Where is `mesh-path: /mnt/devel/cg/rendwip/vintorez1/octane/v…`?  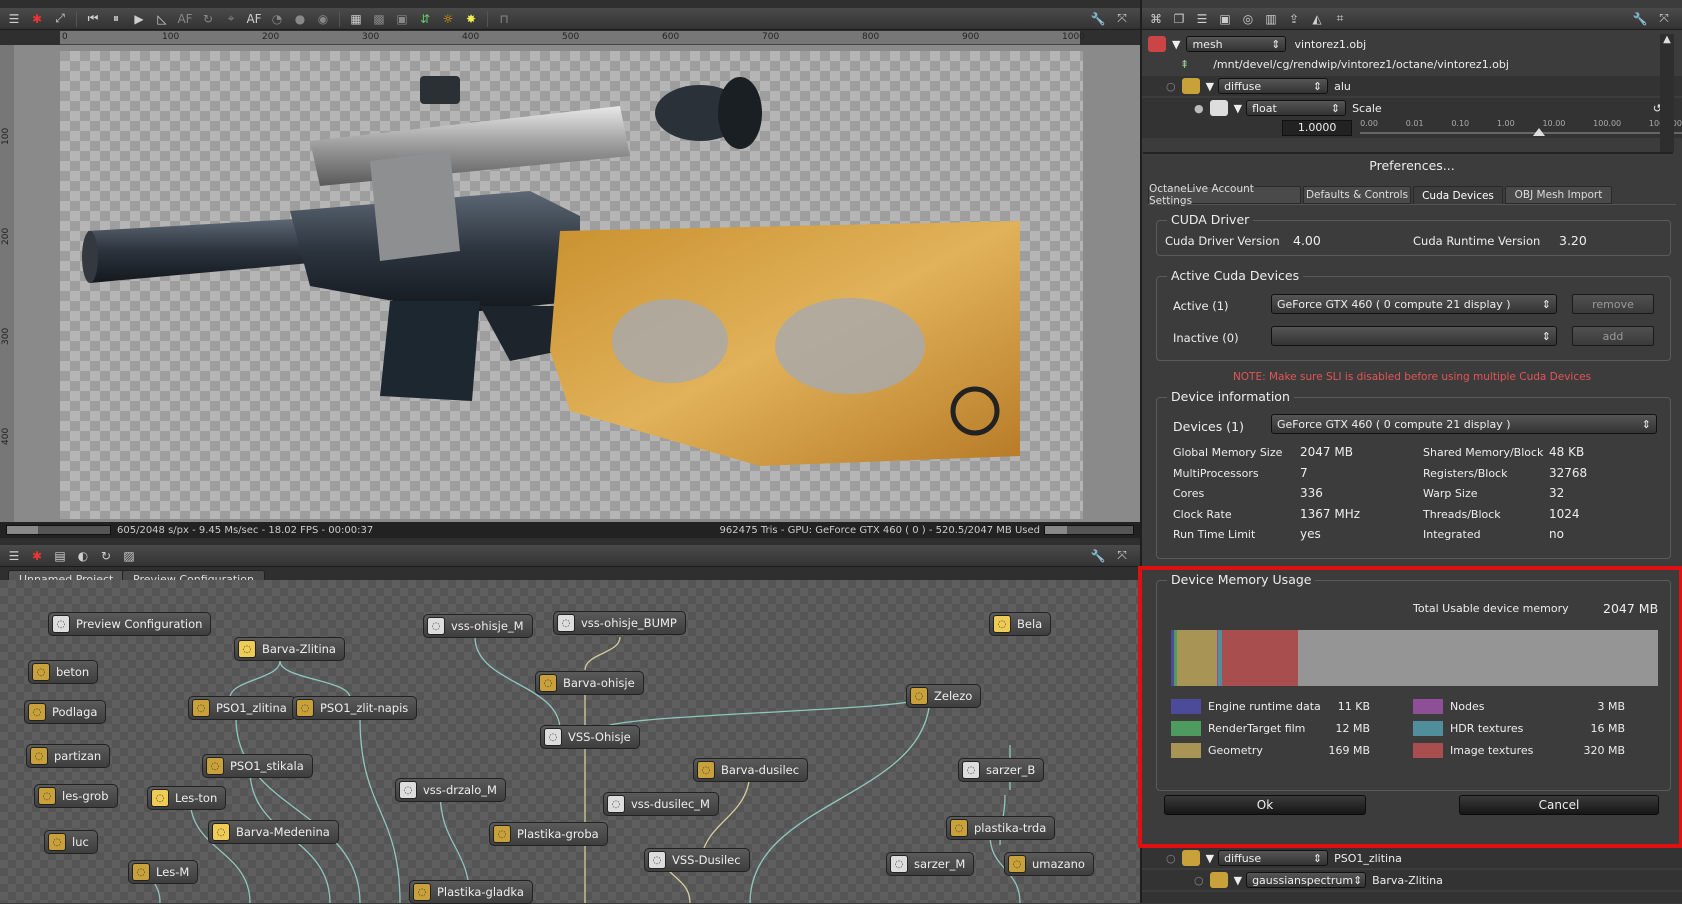 mesh-path: /mnt/devel/cg/rendwip/vintorez1/octane/v… is located at coordinates (1361, 64).